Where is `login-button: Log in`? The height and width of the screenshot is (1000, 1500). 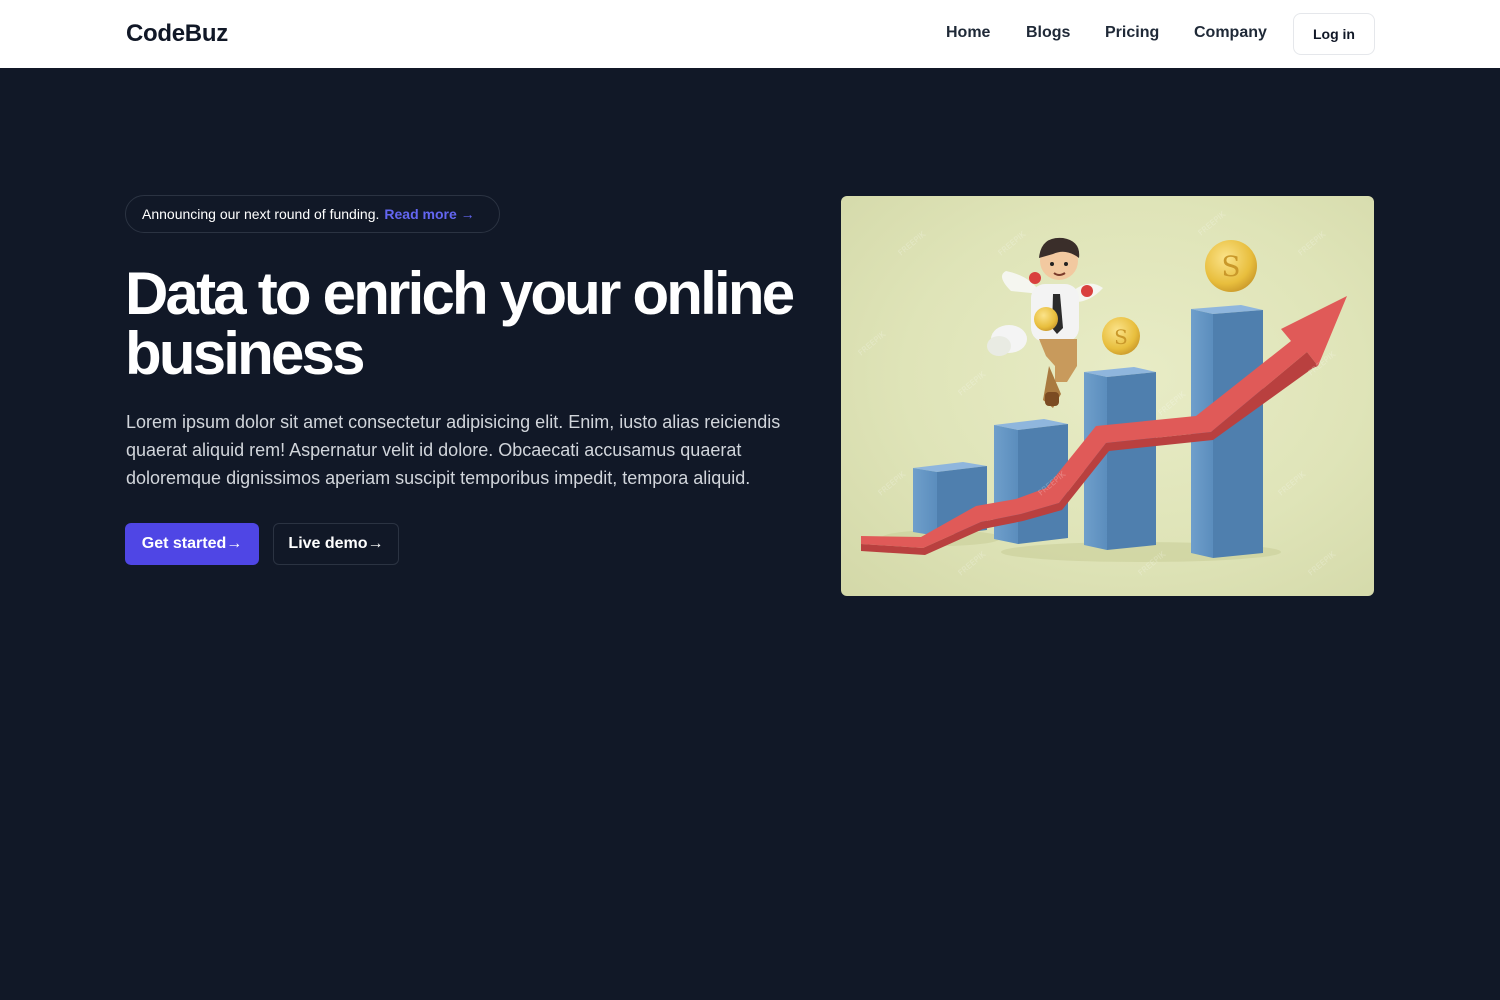 login-button: Log in is located at coordinates (1334, 34).